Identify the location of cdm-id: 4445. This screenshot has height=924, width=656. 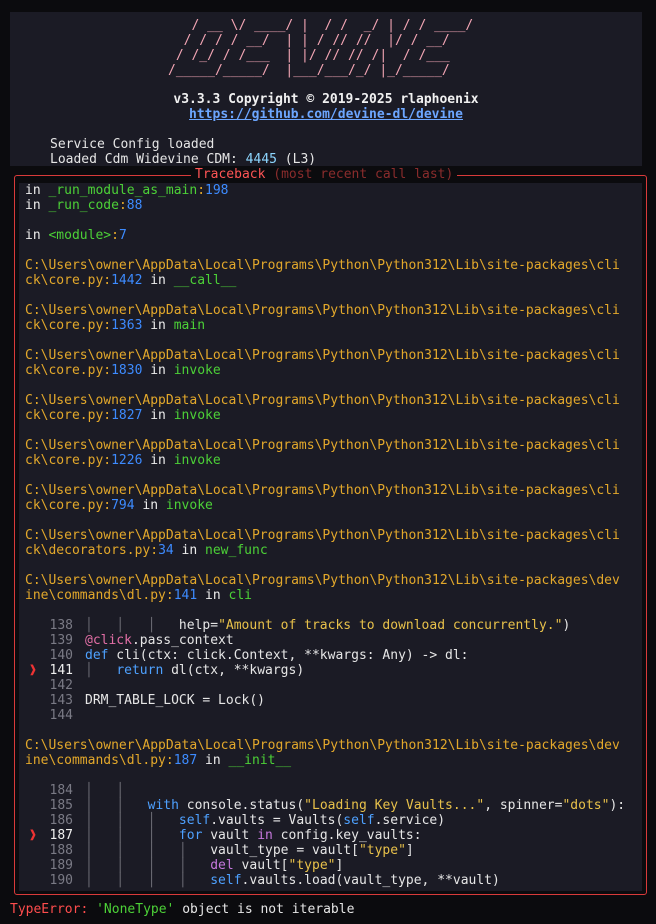
(261, 159).